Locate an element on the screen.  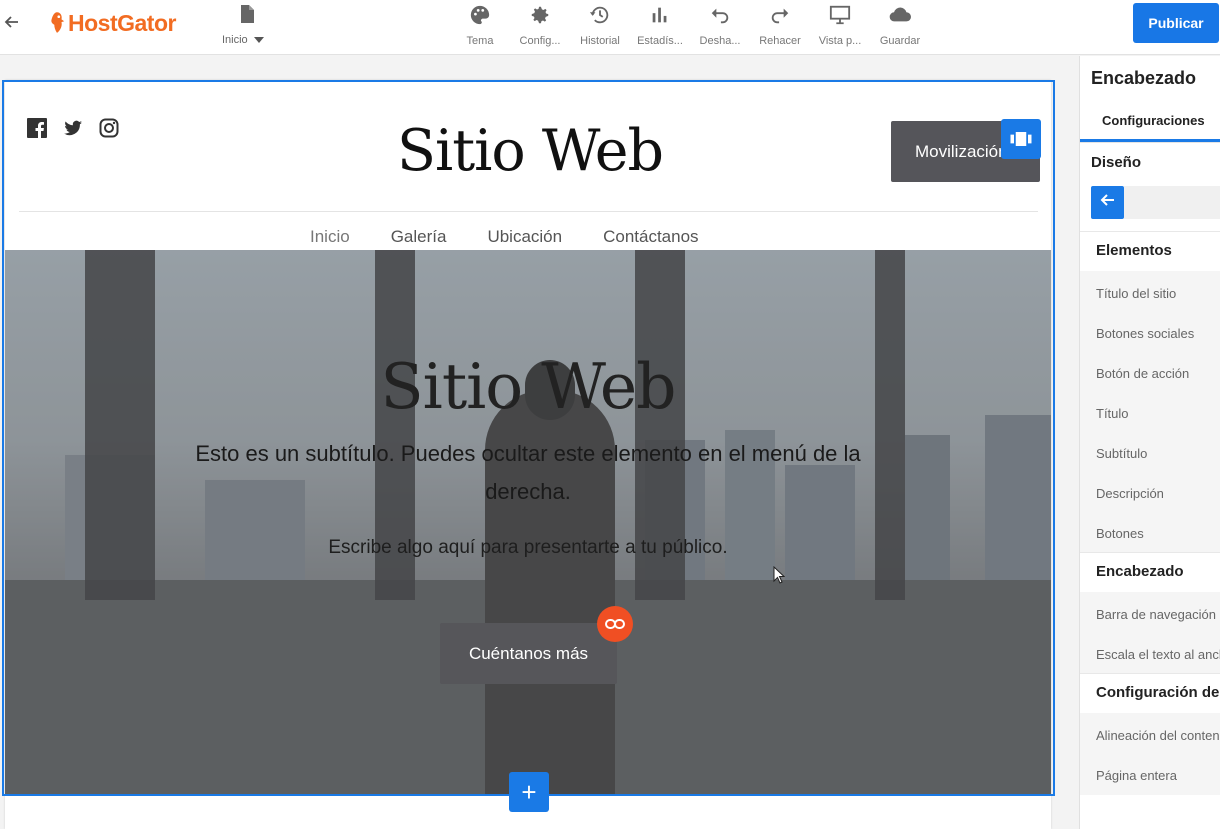
stats-icon is located at coordinates (659, 15).